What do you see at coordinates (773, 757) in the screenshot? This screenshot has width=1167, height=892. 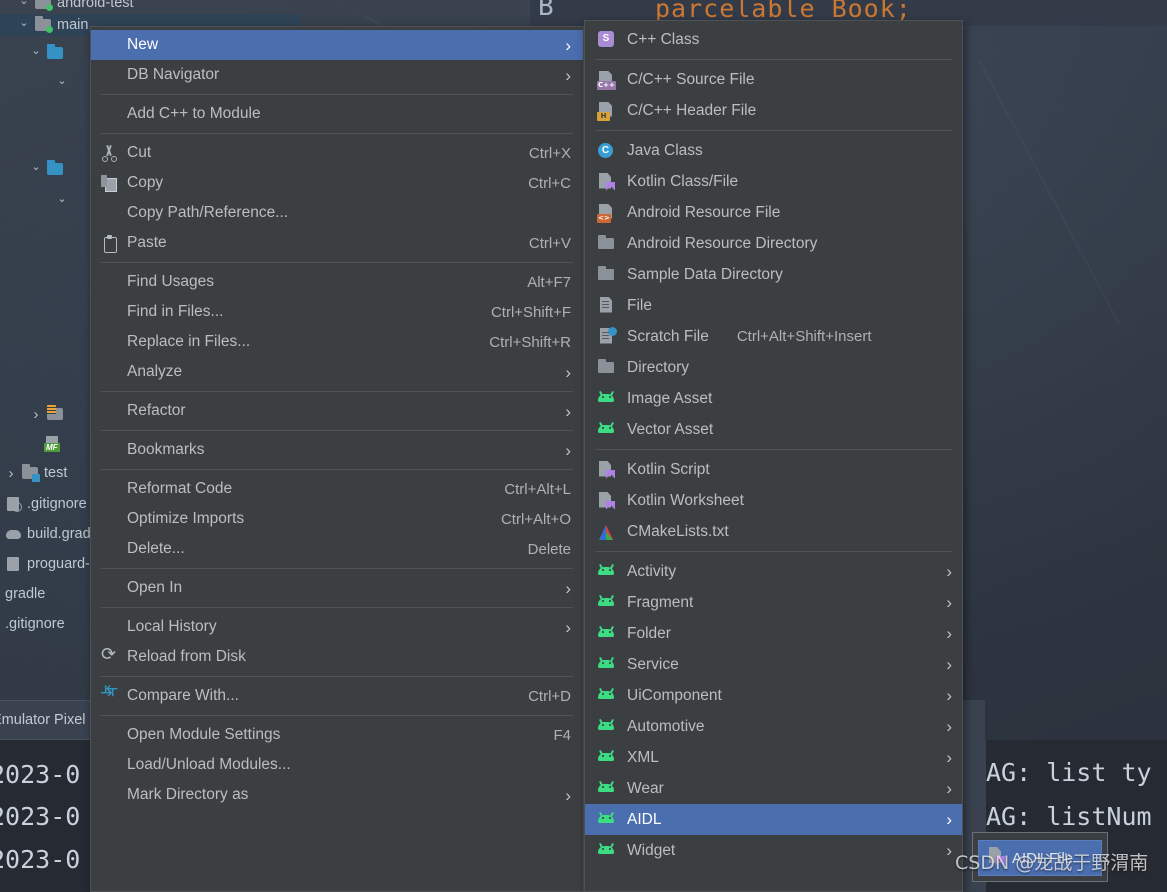 I see `submenu-item-xml: XML ›` at bounding box center [773, 757].